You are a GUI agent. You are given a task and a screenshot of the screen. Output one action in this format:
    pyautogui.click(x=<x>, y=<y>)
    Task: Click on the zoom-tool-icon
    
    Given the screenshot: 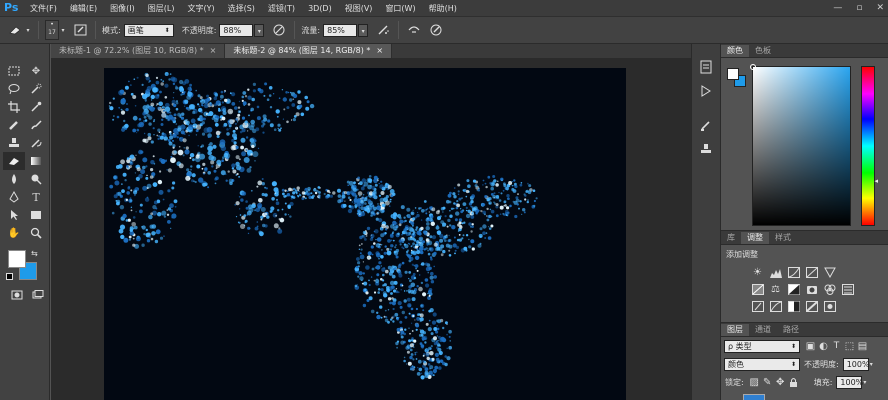 What is the action you would take?
    pyautogui.click(x=36, y=233)
    